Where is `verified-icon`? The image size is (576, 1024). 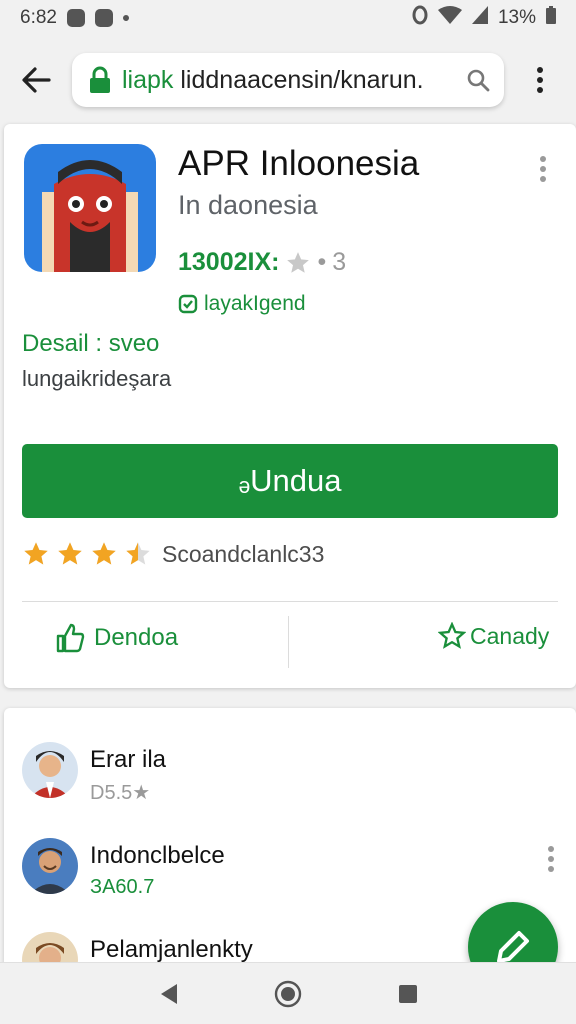
verified-icon is located at coordinates (188, 304).